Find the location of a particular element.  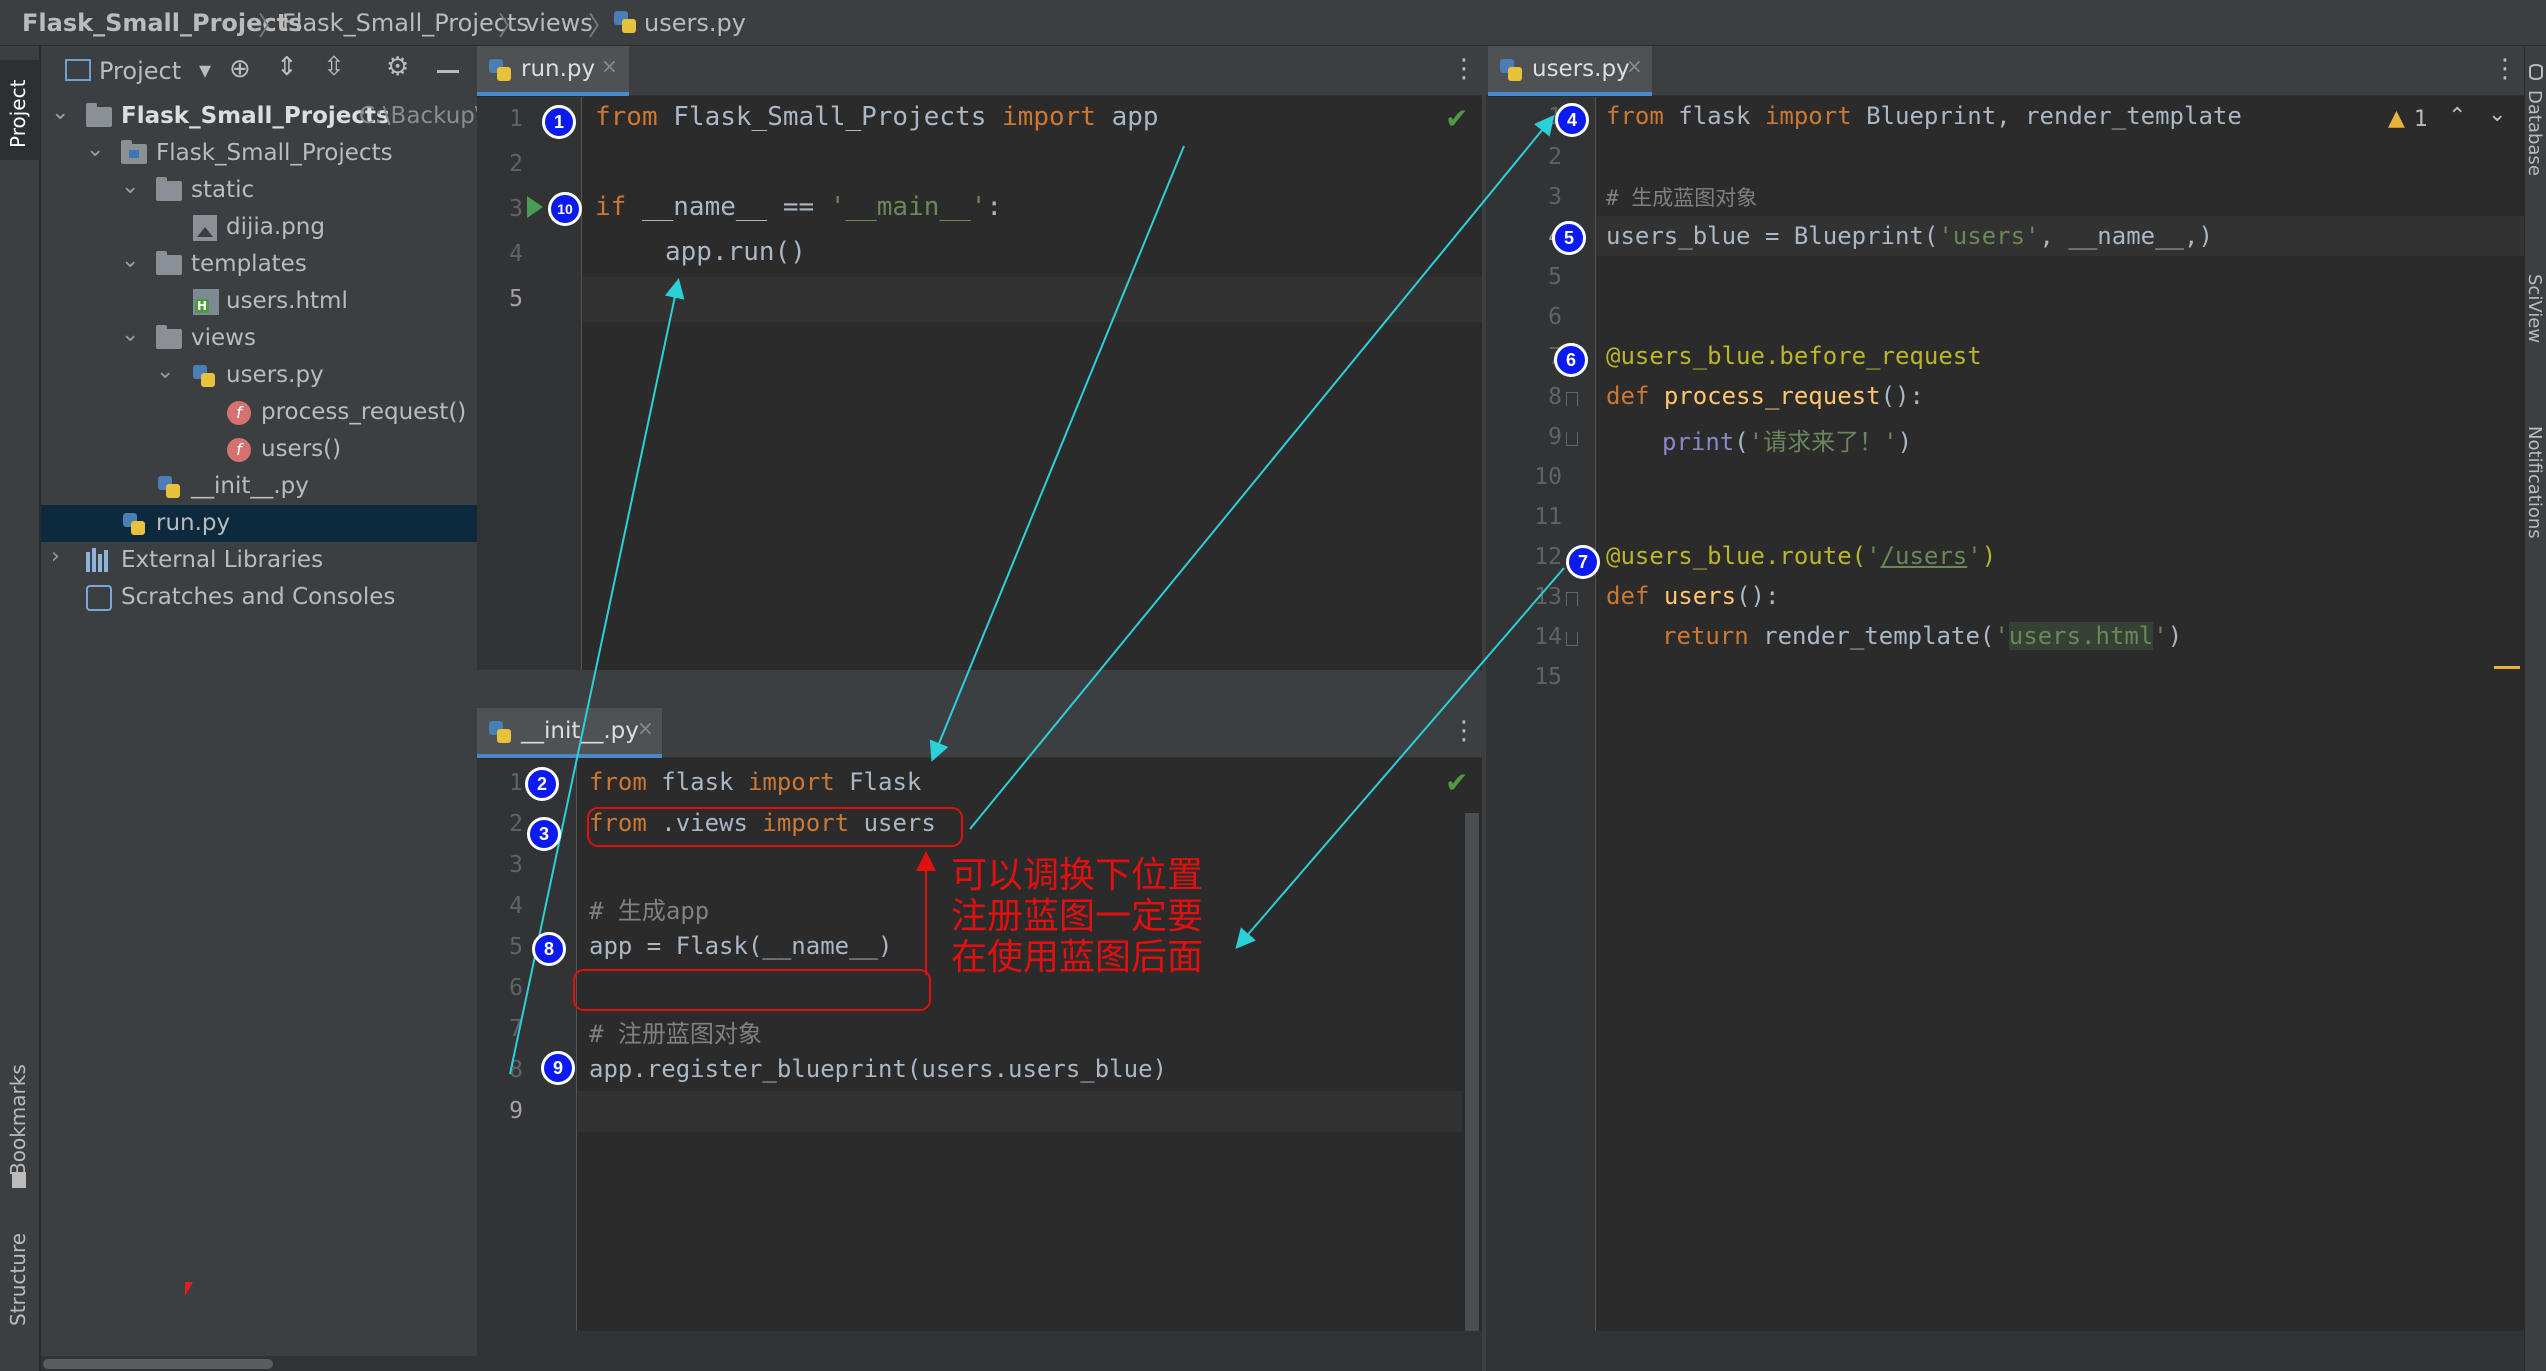

step-badge-4: 4 is located at coordinates (1572, 120).